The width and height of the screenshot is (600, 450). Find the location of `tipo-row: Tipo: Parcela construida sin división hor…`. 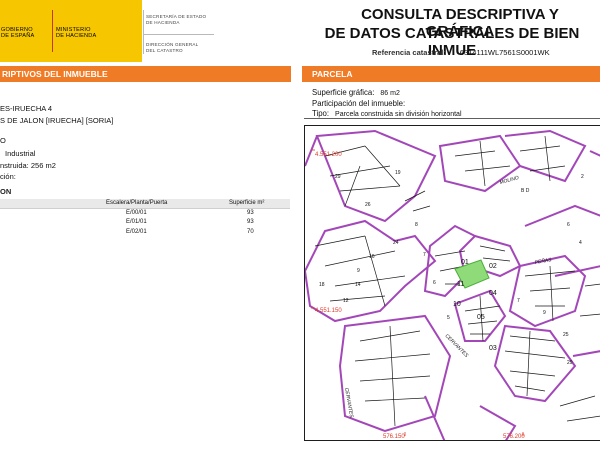

tipo-row: Tipo: Parcela construida sin división hor… is located at coordinates (387, 113).